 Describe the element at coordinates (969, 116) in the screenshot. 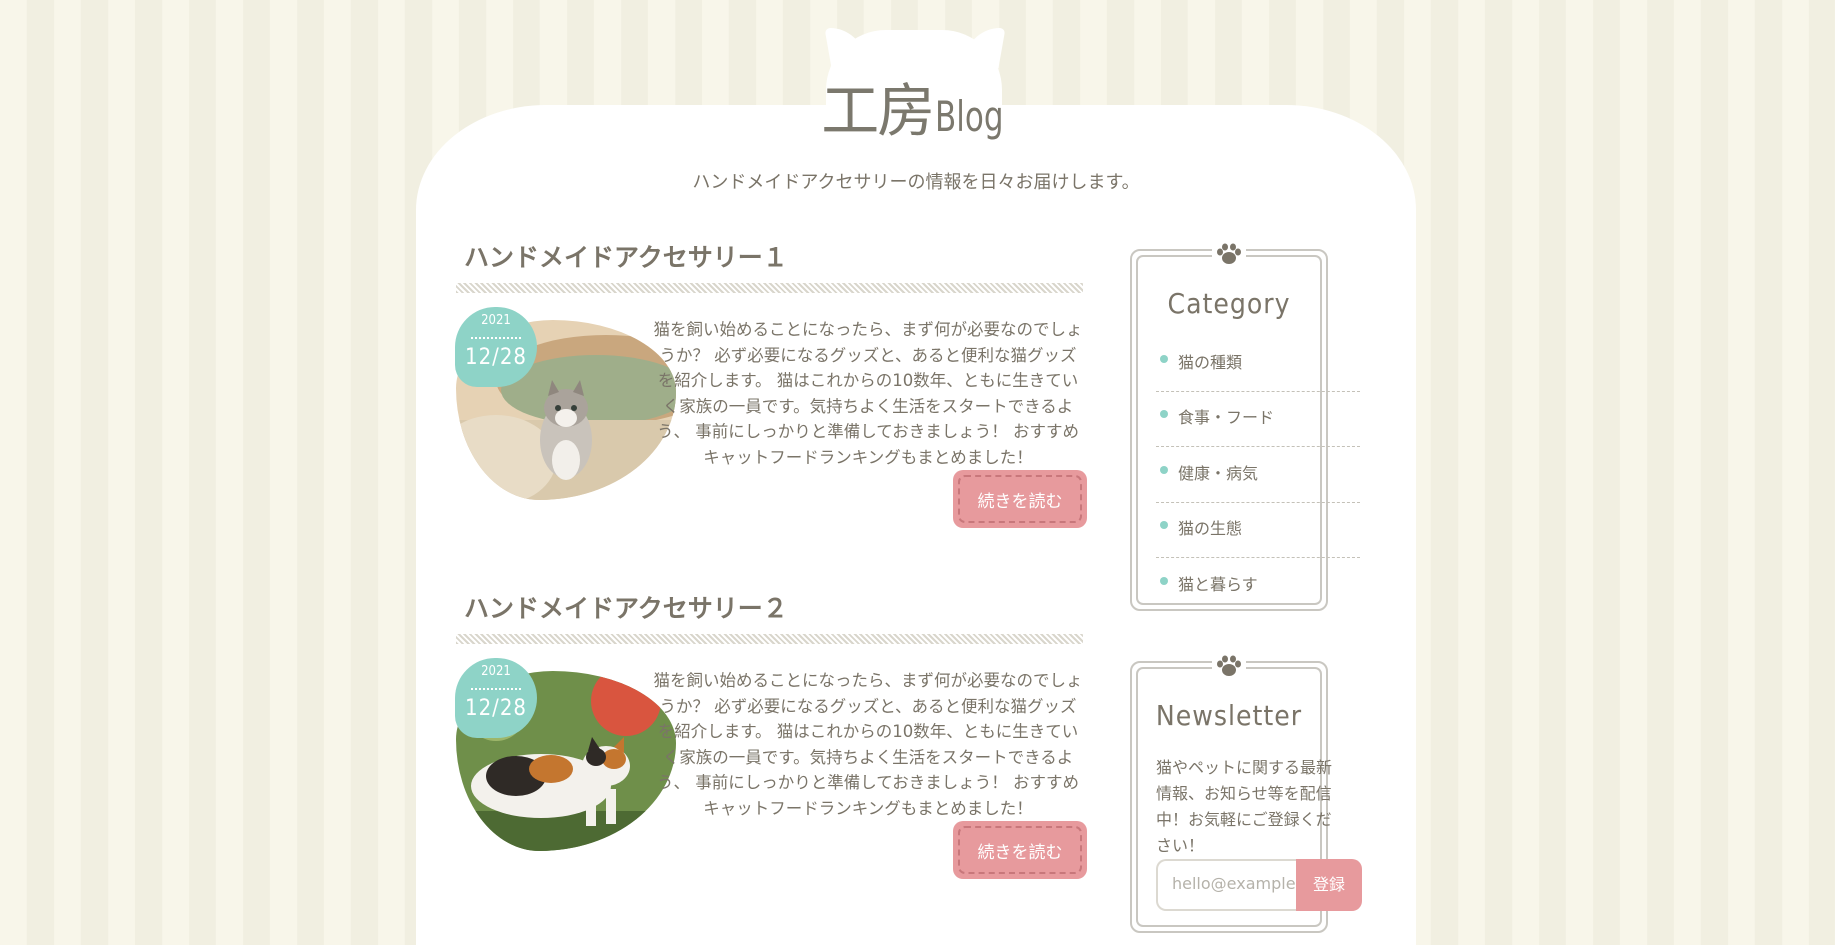

I see `logo-en: Blog` at that location.